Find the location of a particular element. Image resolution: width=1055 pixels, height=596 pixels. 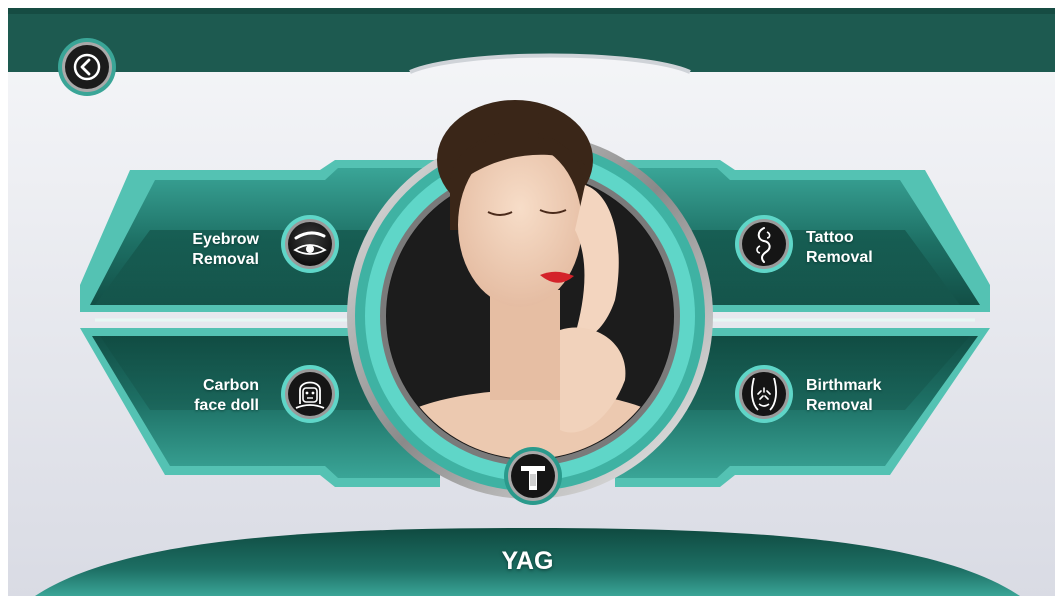

birthmark-removal-button is located at coordinates (764, 394).